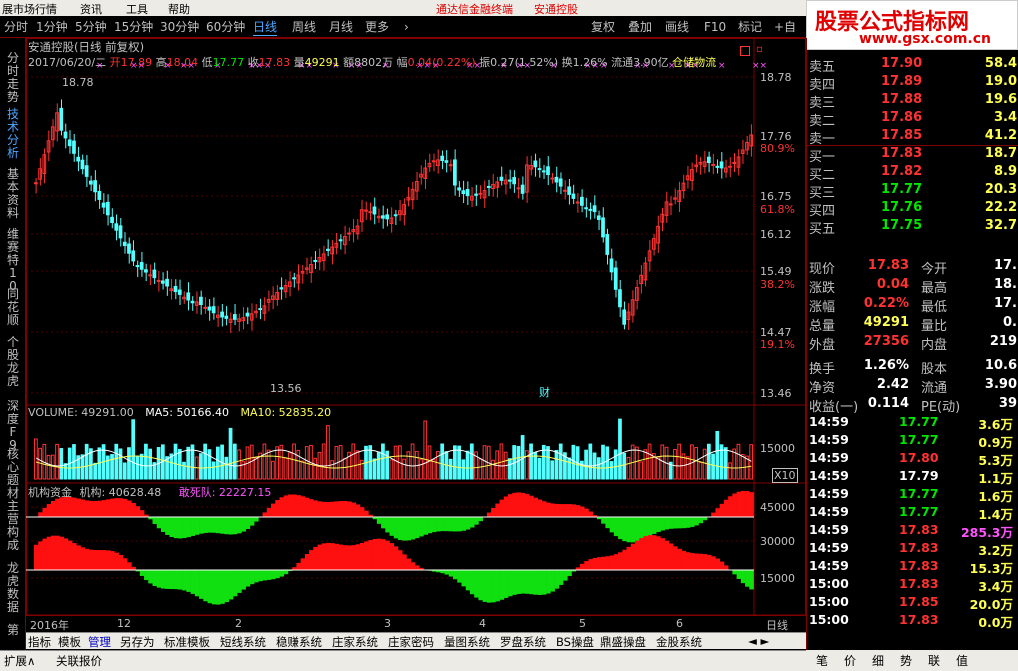  I want to click on btab: 另存为, so click(137, 642).